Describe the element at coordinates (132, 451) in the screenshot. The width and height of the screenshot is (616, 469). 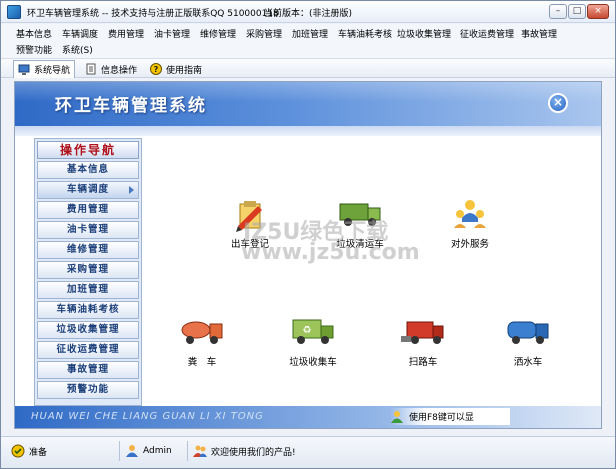
I see `user-icon` at that location.